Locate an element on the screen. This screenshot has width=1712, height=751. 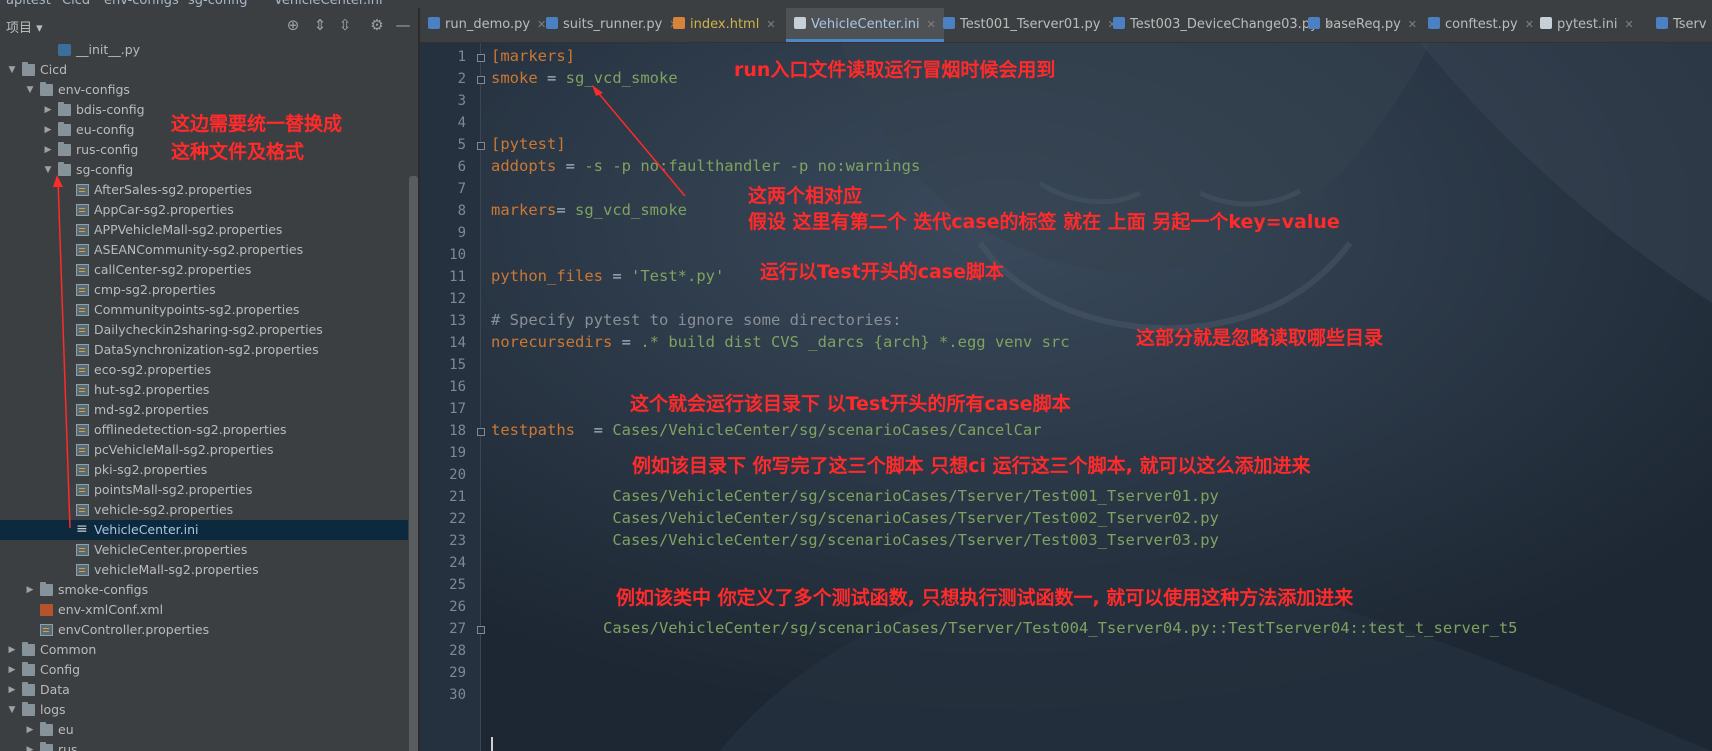
editor-tab-label: baseReq.py is located at coordinates (1363, 24).